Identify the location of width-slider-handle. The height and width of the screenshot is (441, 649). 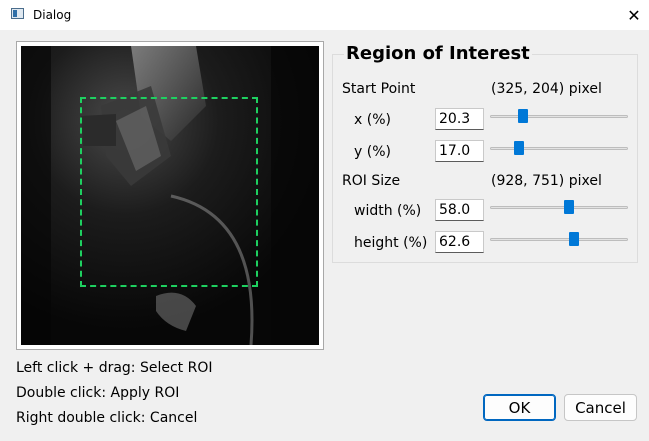
(568, 207).